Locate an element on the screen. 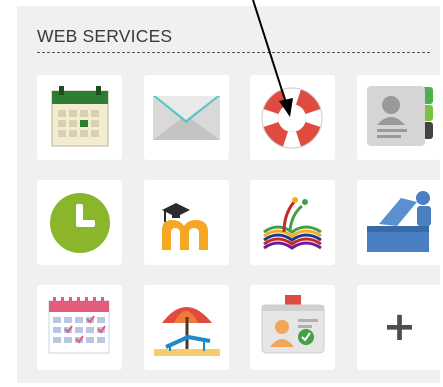  tile-add: + is located at coordinates (399, 327).